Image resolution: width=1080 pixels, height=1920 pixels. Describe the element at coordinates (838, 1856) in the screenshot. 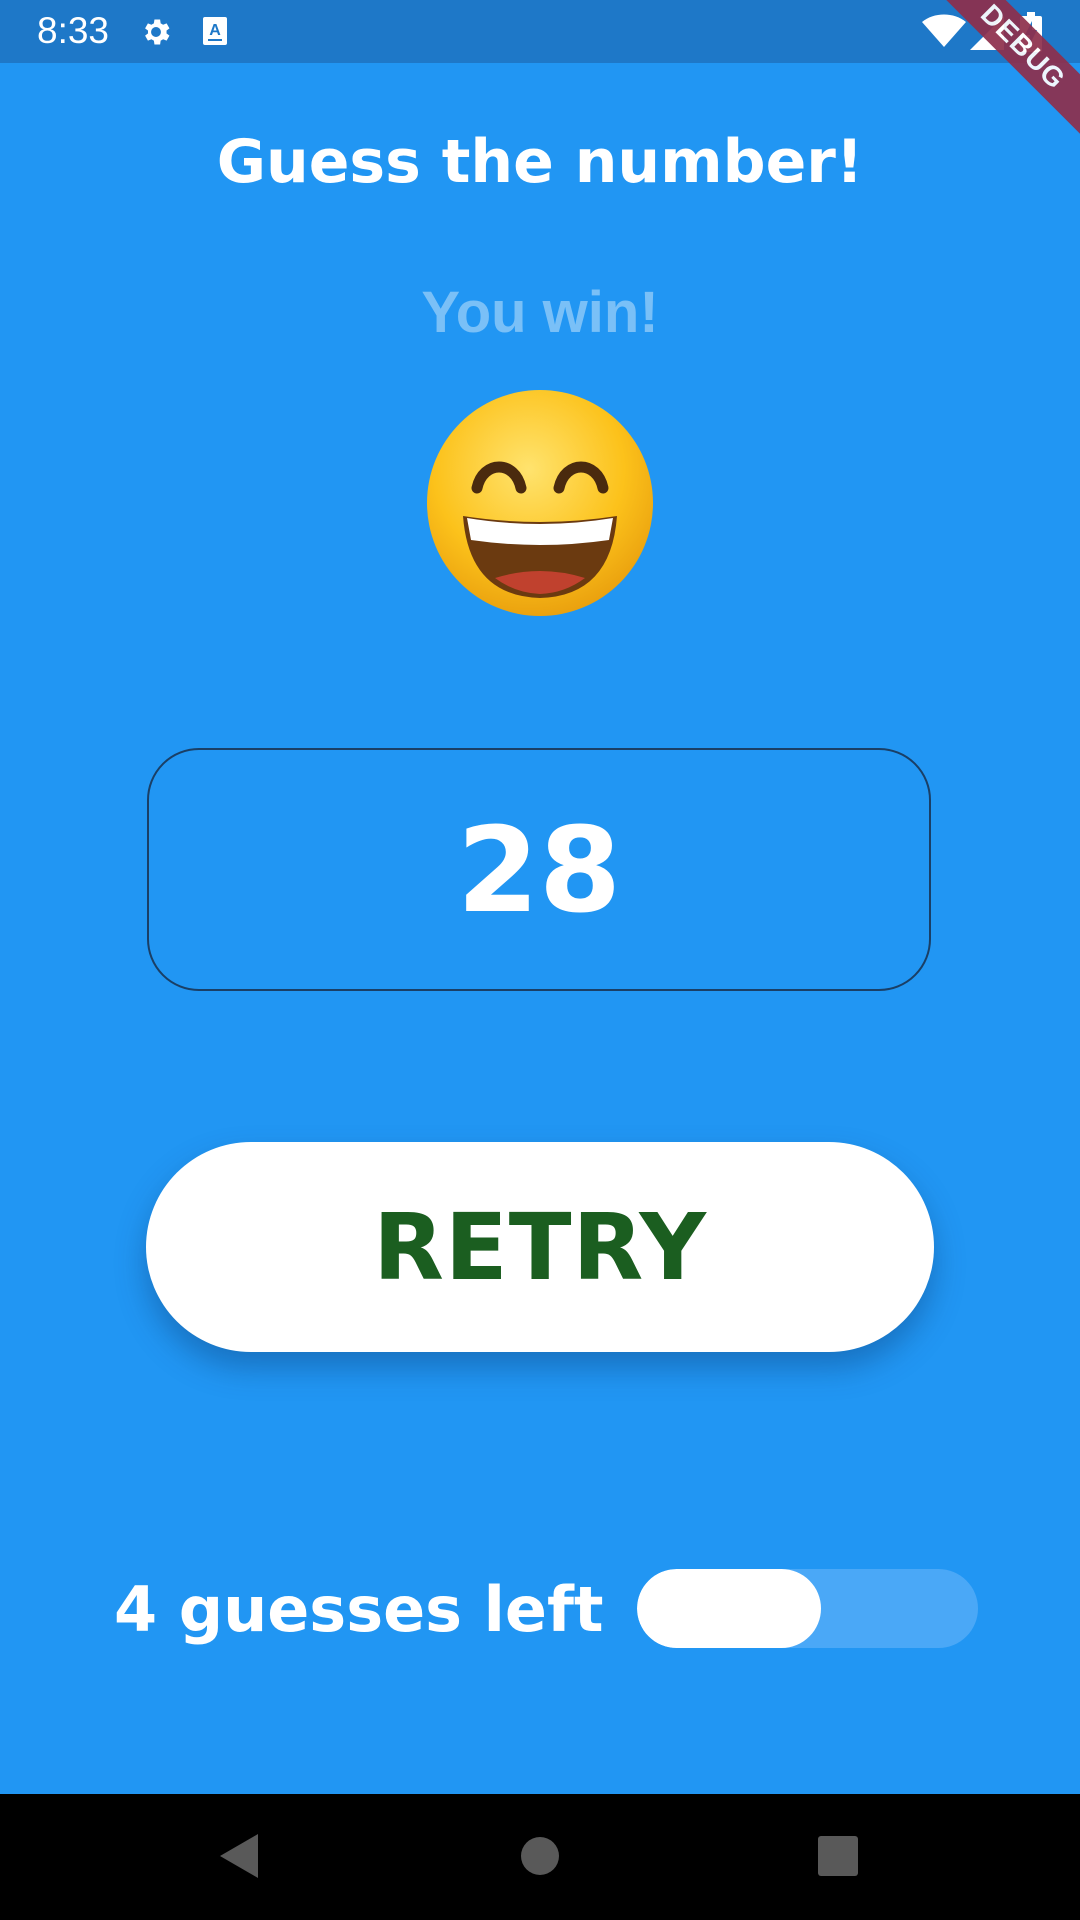

I see `recents-icon` at that location.